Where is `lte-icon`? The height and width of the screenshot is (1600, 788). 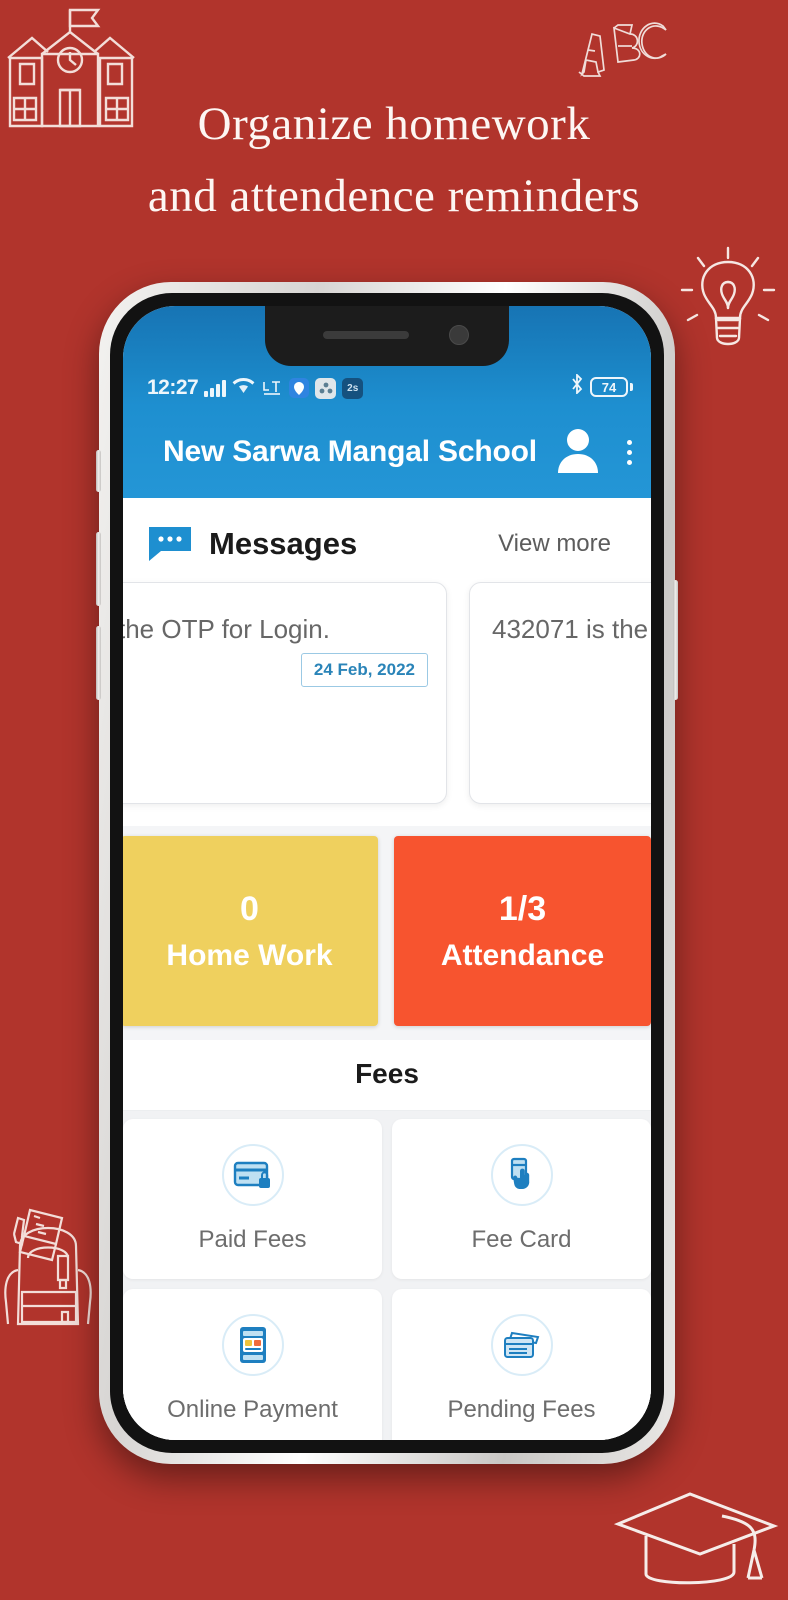 lte-icon is located at coordinates (272, 388).